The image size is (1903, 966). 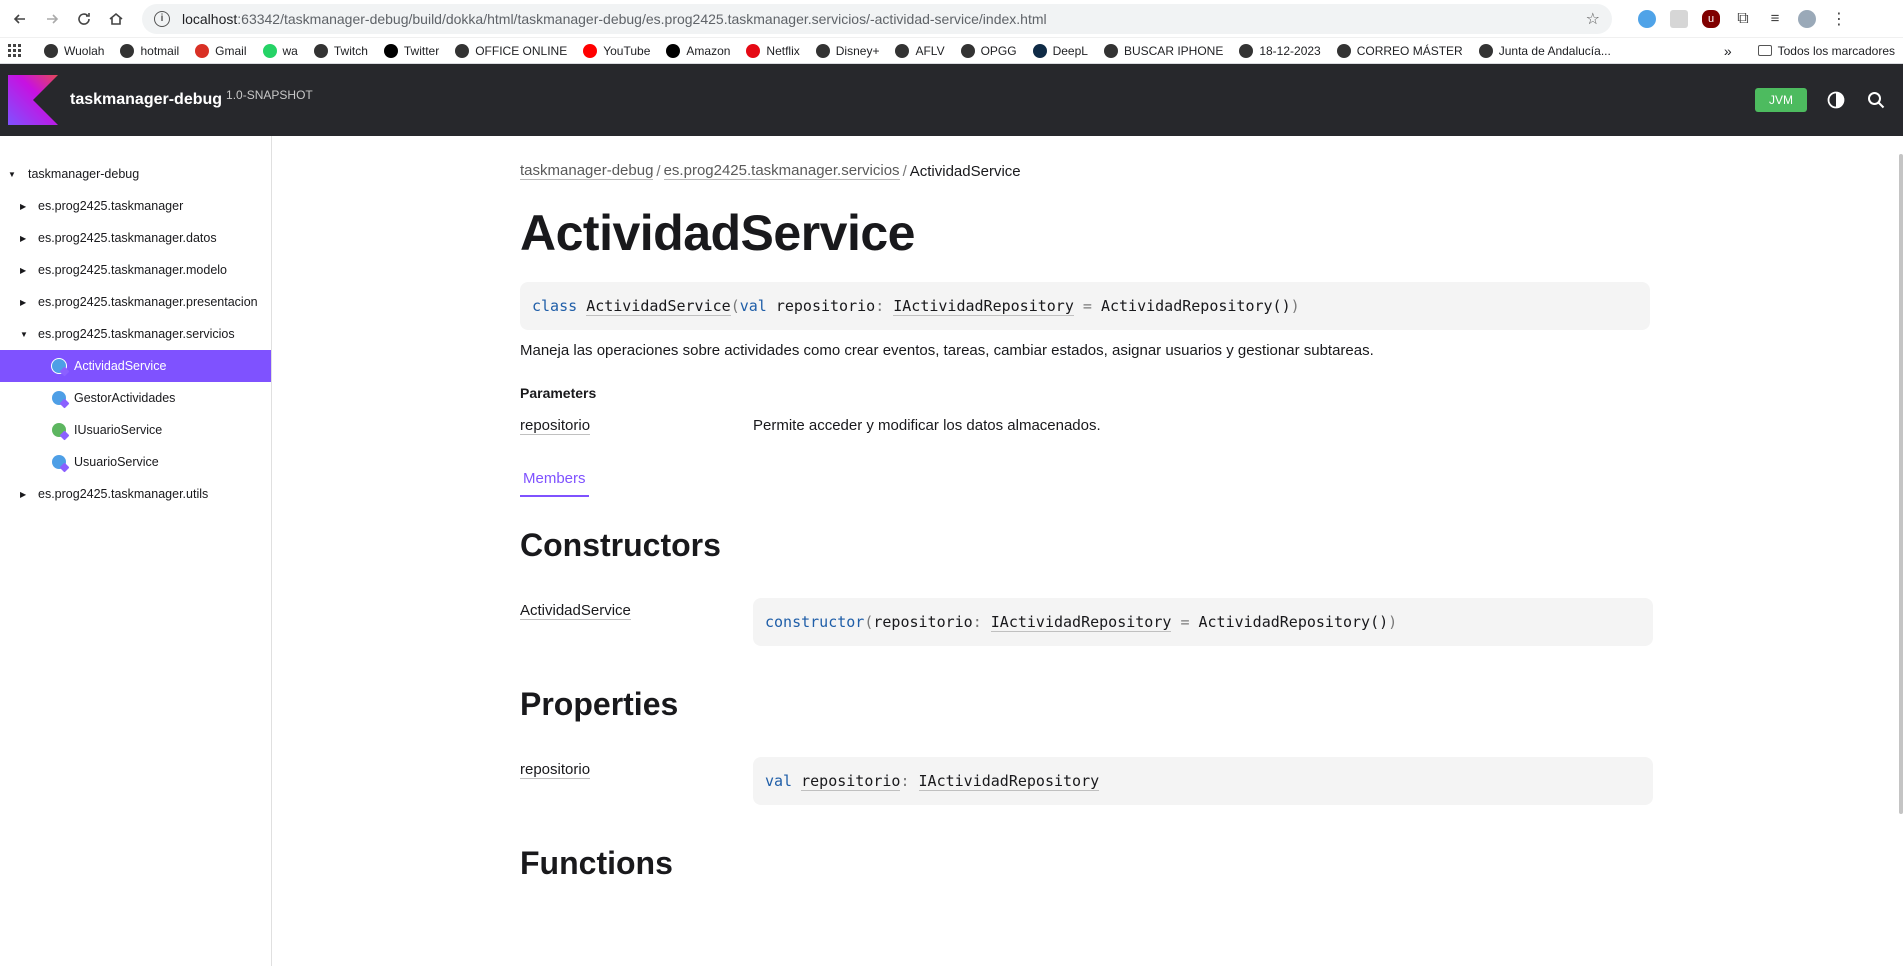 What do you see at coordinates (84, 19) in the screenshot?
I see `reload-button` at bounding box center [84, 19].